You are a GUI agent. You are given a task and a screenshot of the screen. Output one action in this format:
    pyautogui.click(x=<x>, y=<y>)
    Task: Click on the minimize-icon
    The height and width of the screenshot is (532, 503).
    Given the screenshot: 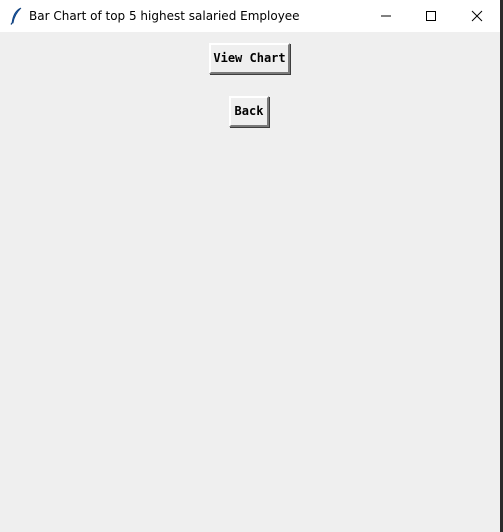 What is the action you would take?
    pyautogui.click(x=386, y=16)
    